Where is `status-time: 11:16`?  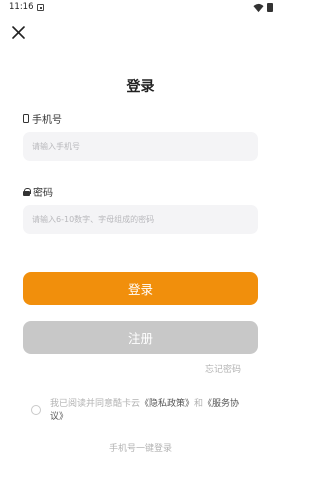 status-time: 11:16 is located at coordinates (21, 7).